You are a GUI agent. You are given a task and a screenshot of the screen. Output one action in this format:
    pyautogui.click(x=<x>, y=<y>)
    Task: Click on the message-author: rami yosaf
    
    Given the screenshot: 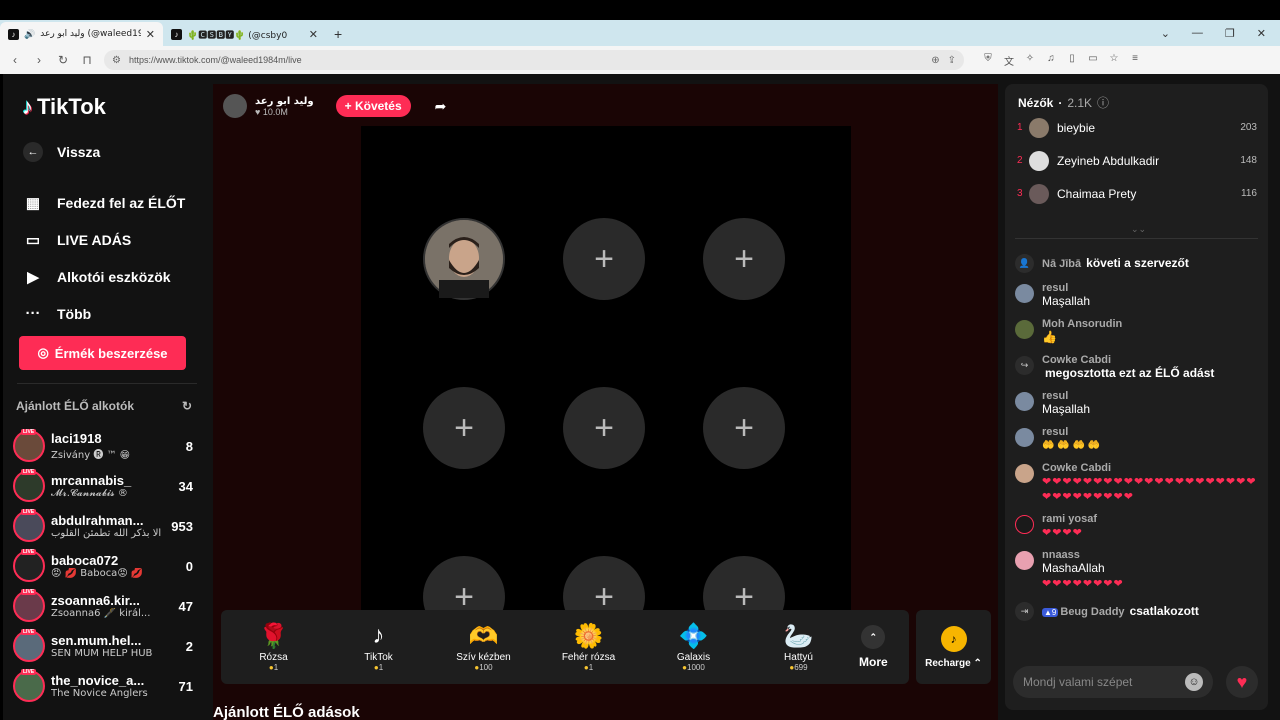 What is the action you would take?
    pyautogui.click(x=1151, y=519)
    